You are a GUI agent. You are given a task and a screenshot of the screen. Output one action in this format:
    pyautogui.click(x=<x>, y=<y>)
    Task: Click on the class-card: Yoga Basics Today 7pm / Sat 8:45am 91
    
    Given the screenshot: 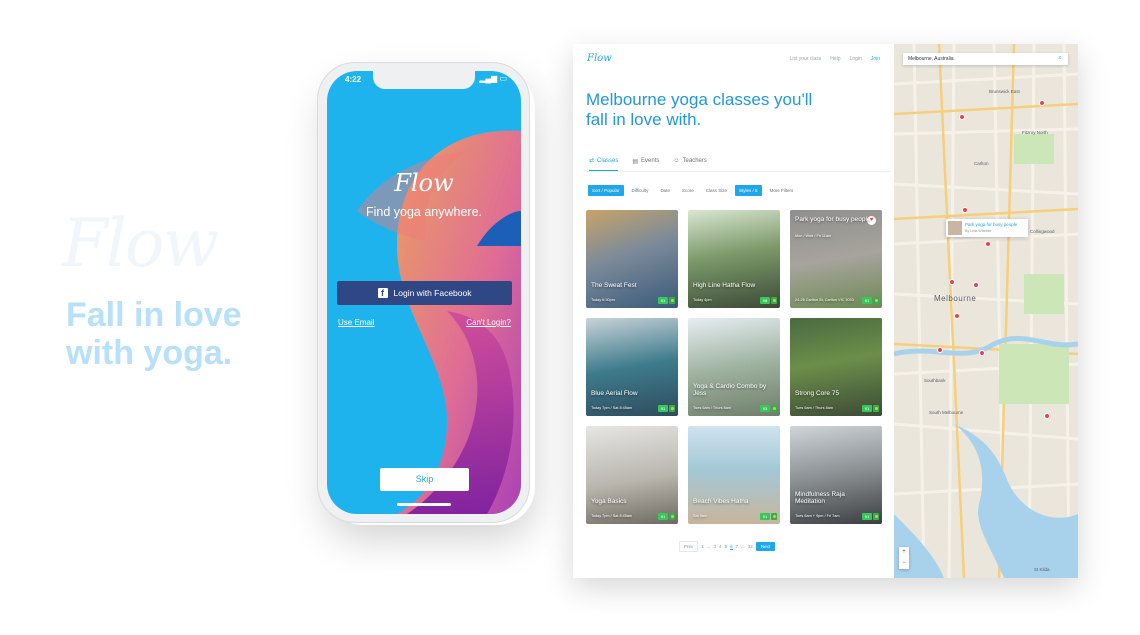 What is the action you would take?
    pyautogui.click(x=632, y=475)
    